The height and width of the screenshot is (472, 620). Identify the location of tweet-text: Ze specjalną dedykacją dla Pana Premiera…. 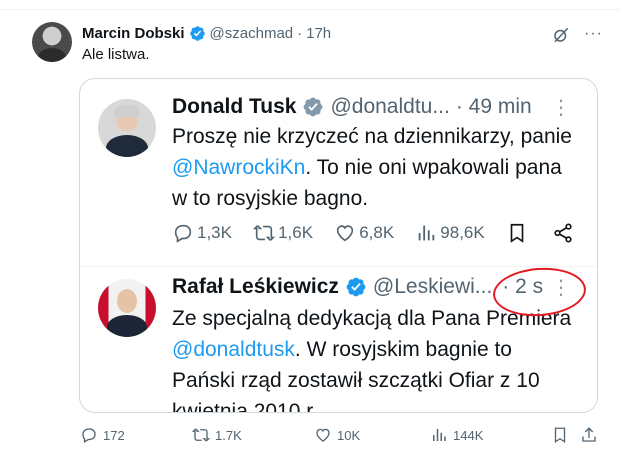
(372, 357).